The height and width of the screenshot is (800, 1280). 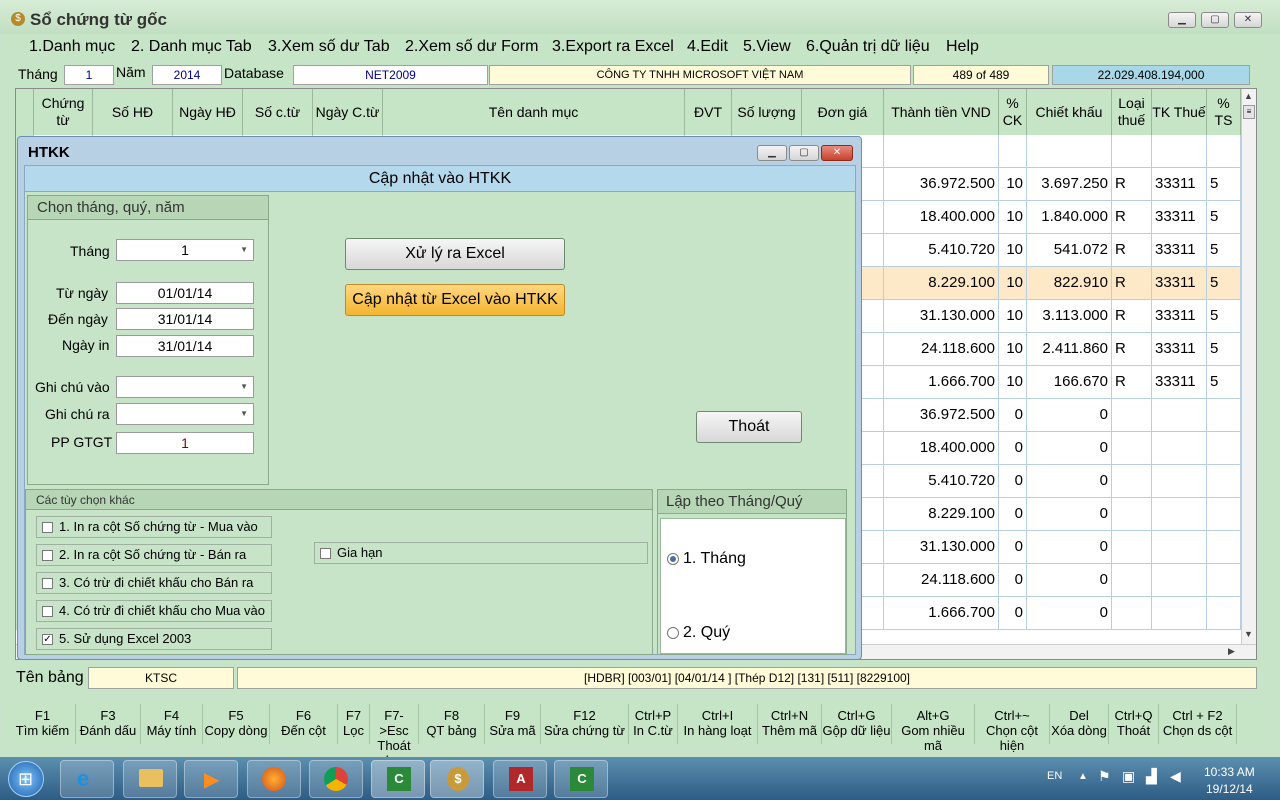 I want to click on cap-nhat-htkk-button: Cập nhật từ Excel vào HTKK, so click(x=455, y=300).